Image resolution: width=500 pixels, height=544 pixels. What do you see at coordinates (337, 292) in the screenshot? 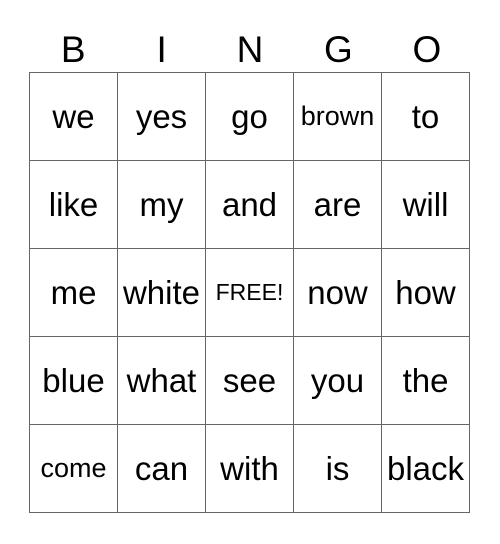
I see `bingo-cell: now` at bounding box center [337, 292].